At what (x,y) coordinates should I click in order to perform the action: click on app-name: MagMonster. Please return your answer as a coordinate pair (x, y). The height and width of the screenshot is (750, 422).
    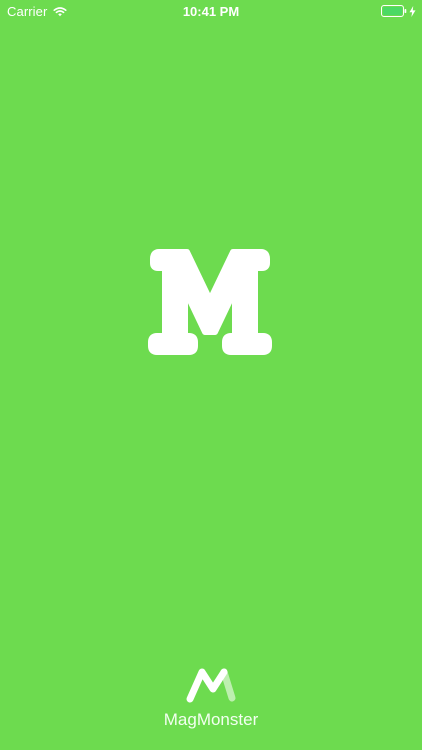
    Looking at the image, I should click on (211, 719).